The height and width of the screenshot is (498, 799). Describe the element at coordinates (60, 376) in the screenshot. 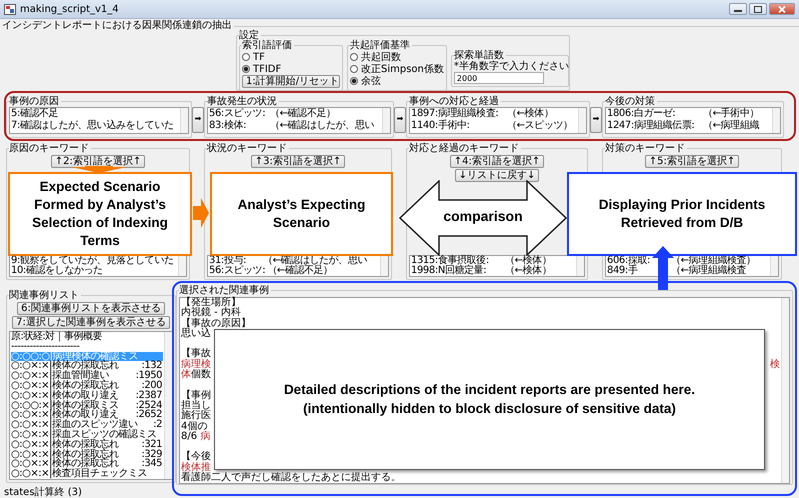

I see `case-summary: ○:○×:×|採血管間違い` at that location.